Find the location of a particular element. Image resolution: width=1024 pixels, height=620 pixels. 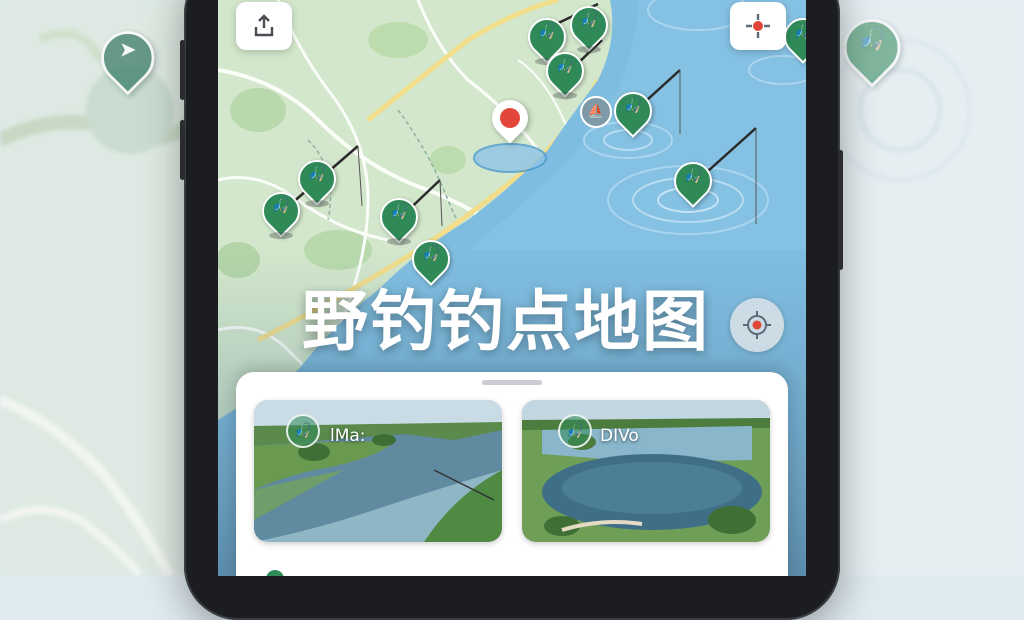

spot-card: 🎣 DIVo is located at coordinates (646, 471).